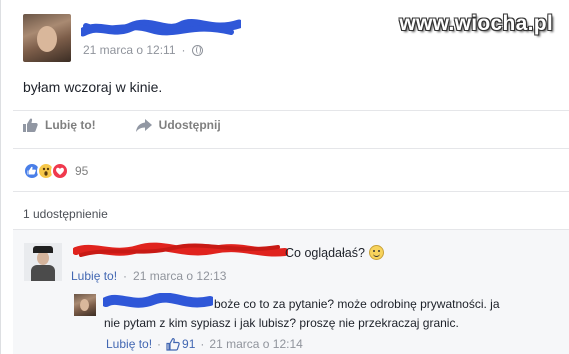 Image resolution: width=569 pixels, height=354 pixels. I want to click on thumbs-up-outline-icon, so click(173, 344).